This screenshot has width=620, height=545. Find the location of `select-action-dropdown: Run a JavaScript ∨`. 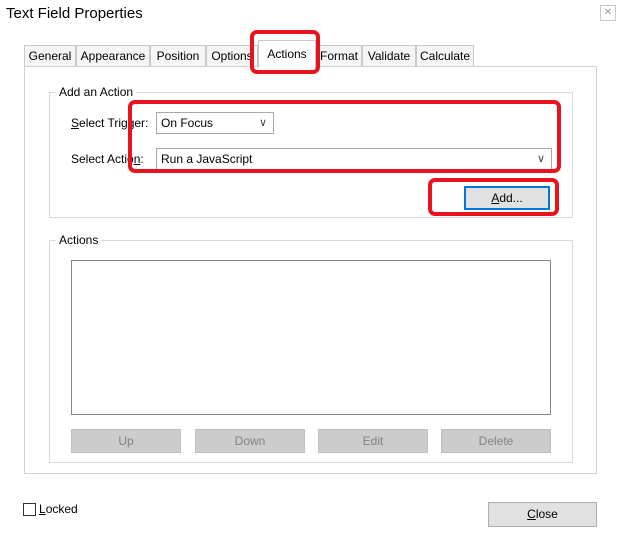

select-action-dropdown: Run a JavaScript ∨ is located at coordinates (354, 159).